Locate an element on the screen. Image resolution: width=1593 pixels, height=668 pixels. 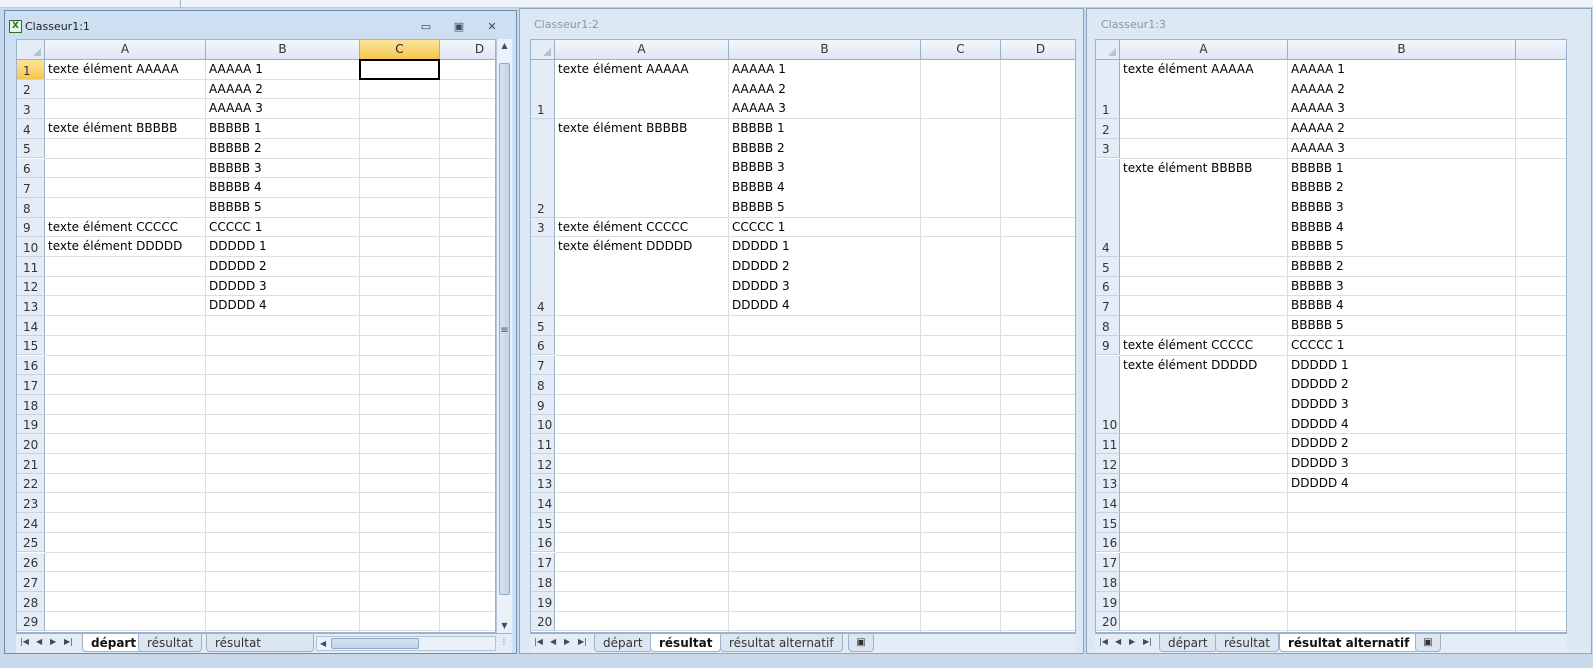
row-header: 5 is located at coordinates (1108, 267).